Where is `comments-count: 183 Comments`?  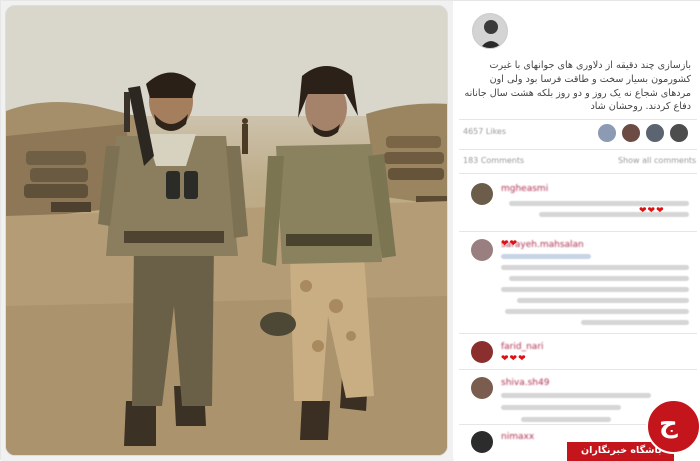 comments-count: 183 Comments is located at coordinates (493, 160).